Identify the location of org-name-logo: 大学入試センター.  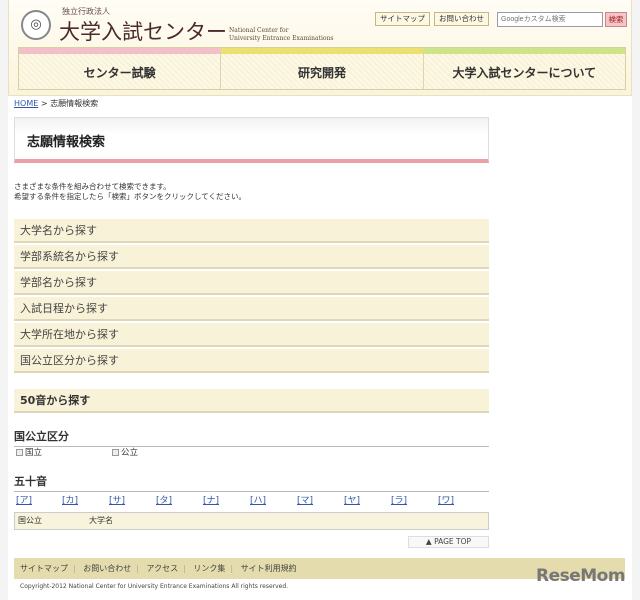
(143, 31).